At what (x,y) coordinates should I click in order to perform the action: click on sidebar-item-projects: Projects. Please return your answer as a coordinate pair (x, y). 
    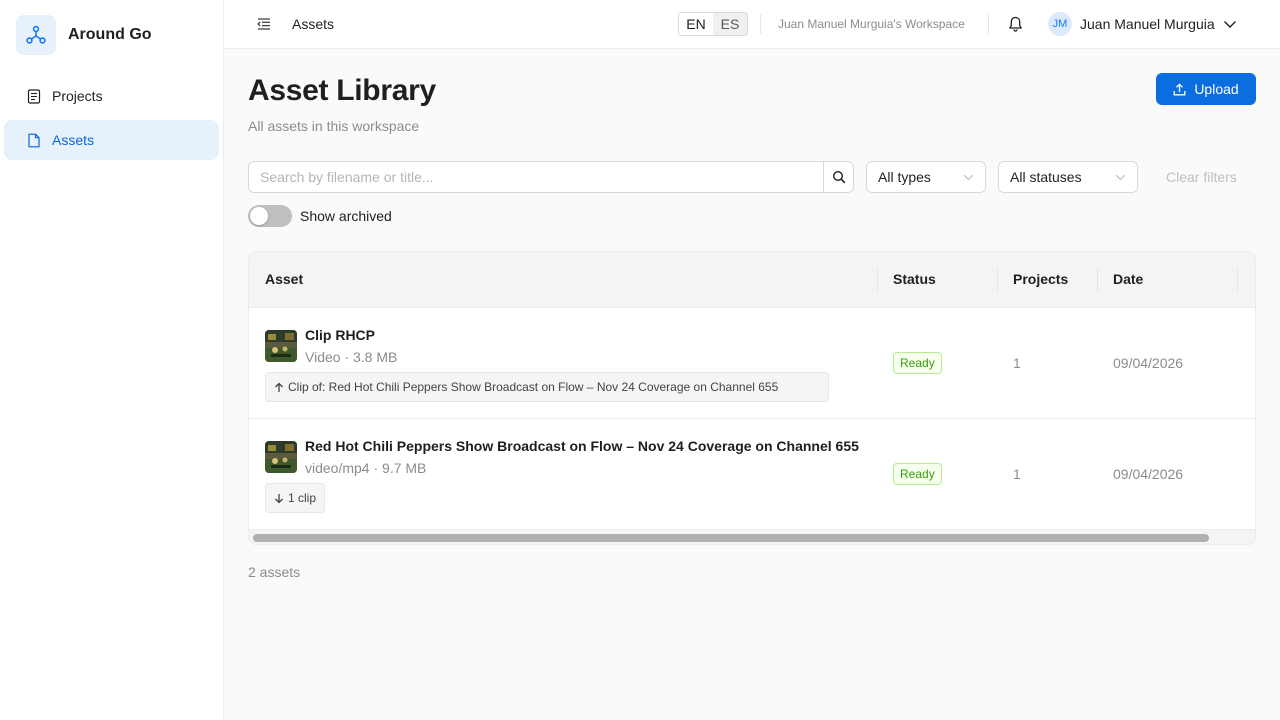
    Looking at the image, I should click on (111, 96).